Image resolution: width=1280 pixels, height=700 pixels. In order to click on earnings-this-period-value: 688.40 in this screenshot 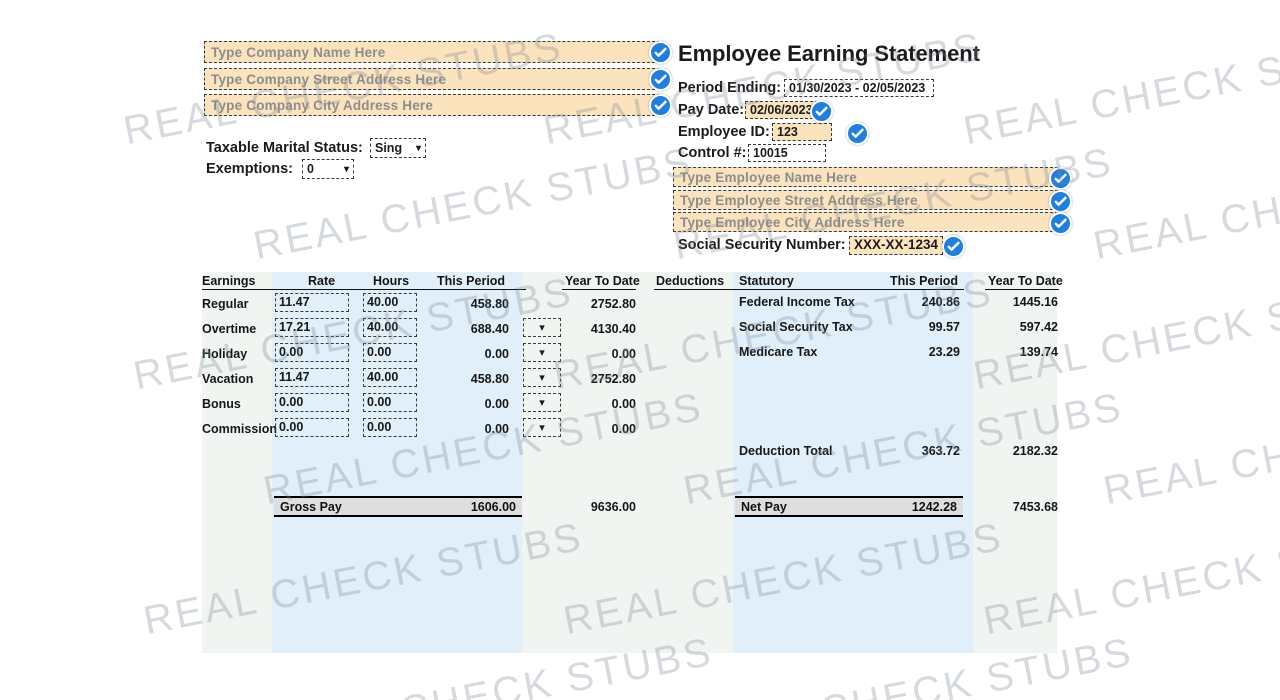, I will do `click(489, 329)`.